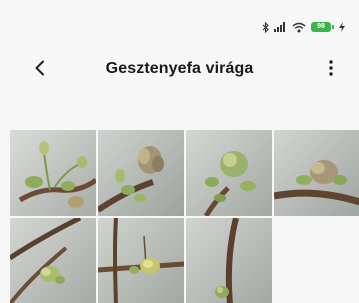 The width and height of the screenshot is (359, 303). I want to click on app-bar: Gesztenyefa virága, so click(179, 70).